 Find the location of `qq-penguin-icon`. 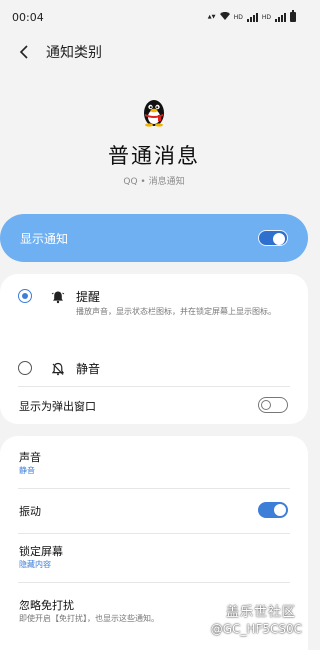

qq-penguin-icon is located at coordinates (154, 112).